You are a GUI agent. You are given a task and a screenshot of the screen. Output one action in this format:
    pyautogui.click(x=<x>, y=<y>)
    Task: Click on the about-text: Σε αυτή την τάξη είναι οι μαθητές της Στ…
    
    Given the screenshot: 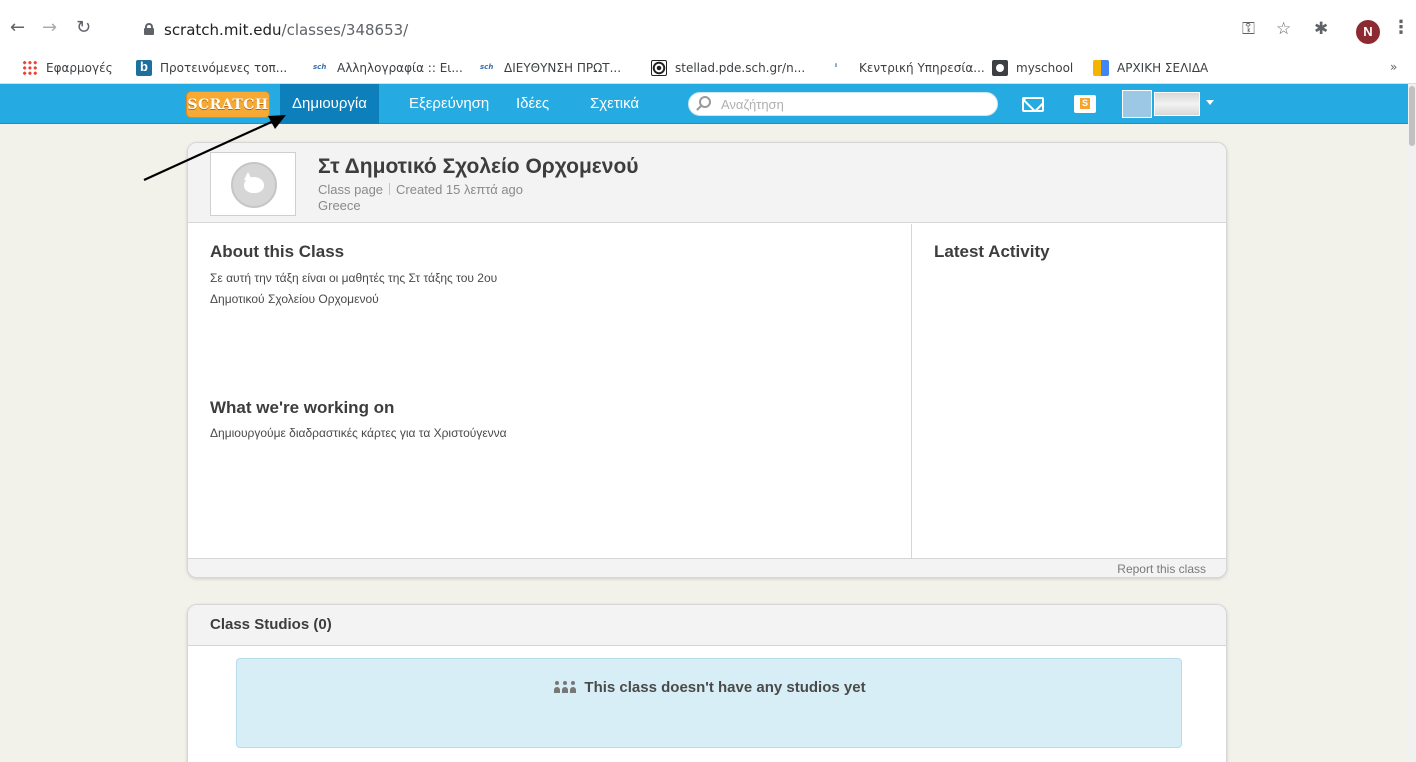 What is the action you would take?
    pyautogui.click(x=354, y=288)
    